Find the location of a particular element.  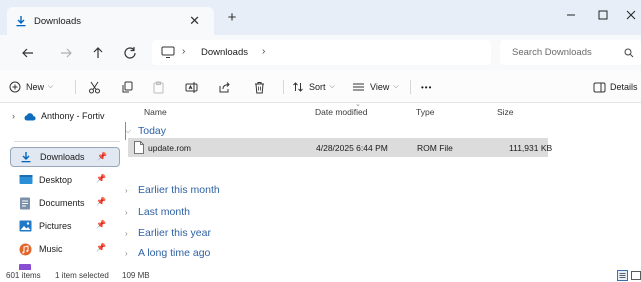

file-type: ROM File is located at coordinates (435, 148).